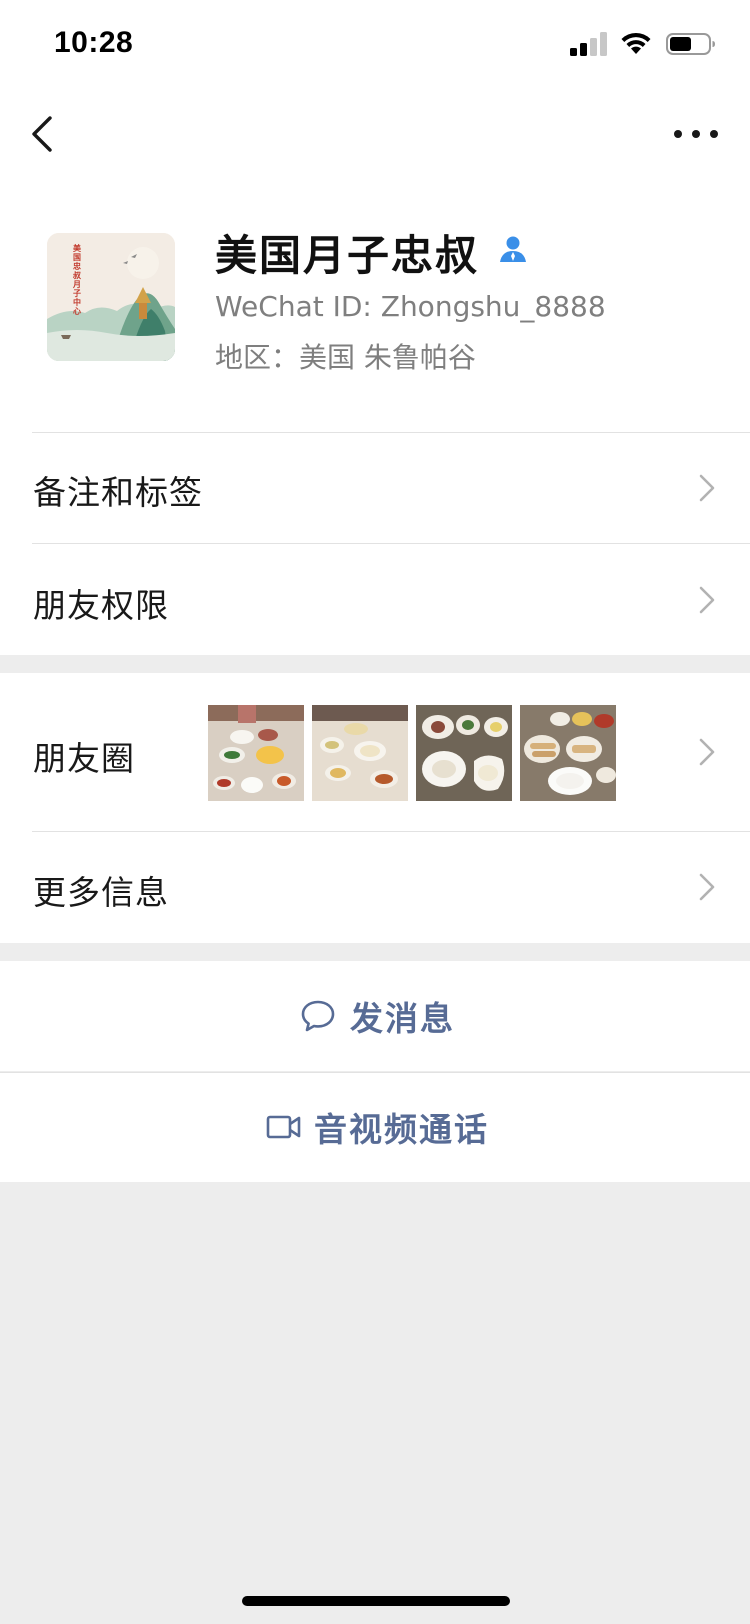 The image size is (750, 1624). Describe the element at coordinates (401, 1129) in the screenshot. I see `video-call-label: 音视频通话` at that location.